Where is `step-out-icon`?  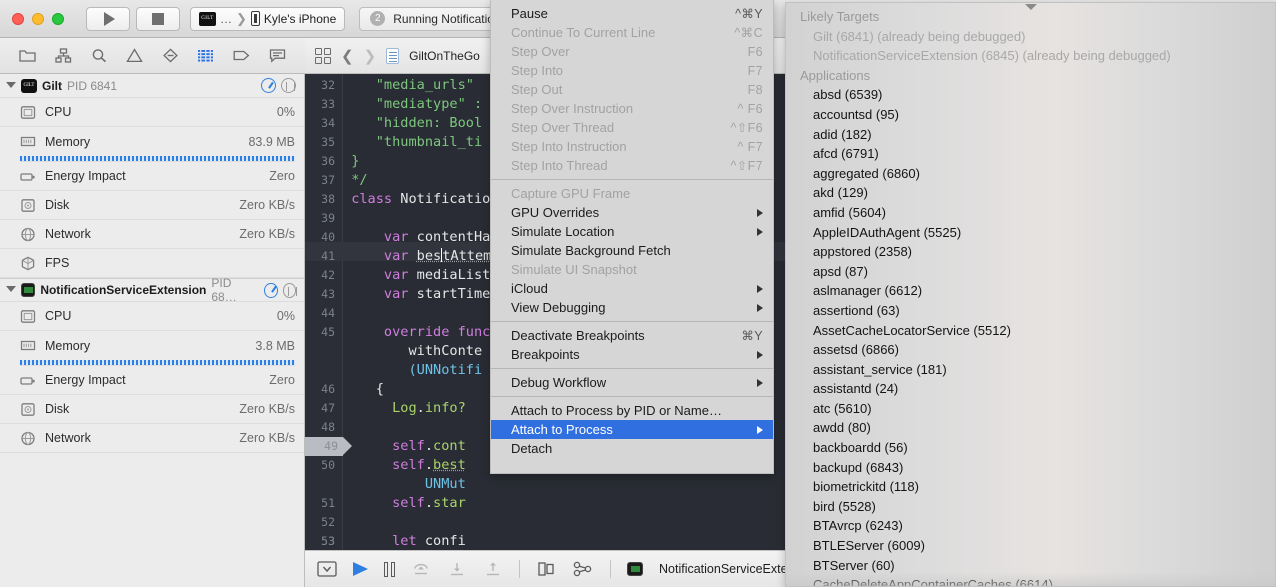 step-out-icon is located at coordinates (493, 569).